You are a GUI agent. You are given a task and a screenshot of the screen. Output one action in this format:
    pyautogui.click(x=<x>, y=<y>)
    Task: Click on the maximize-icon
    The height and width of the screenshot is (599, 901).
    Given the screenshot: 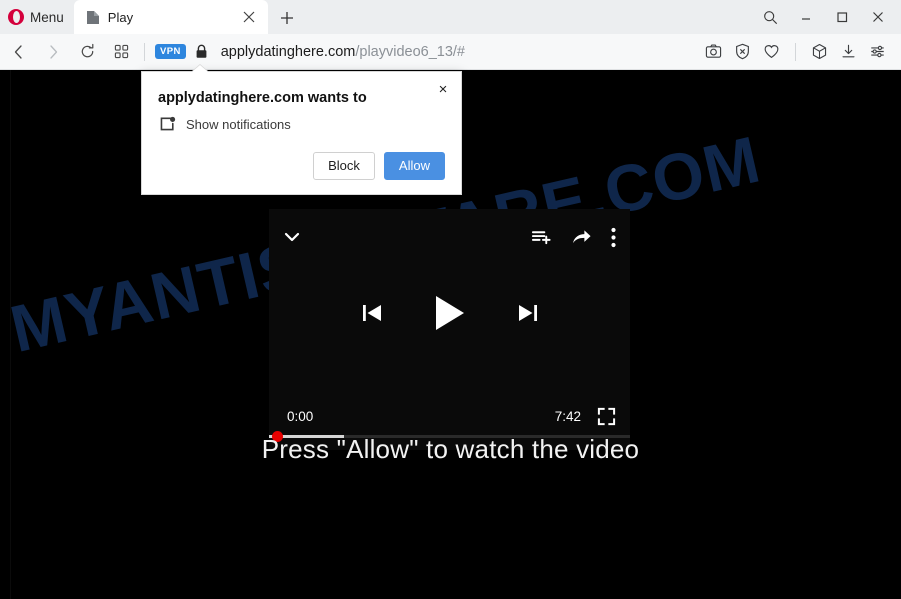 What is the action you would take?
    pyautogui.click(x=842, y=17)
    